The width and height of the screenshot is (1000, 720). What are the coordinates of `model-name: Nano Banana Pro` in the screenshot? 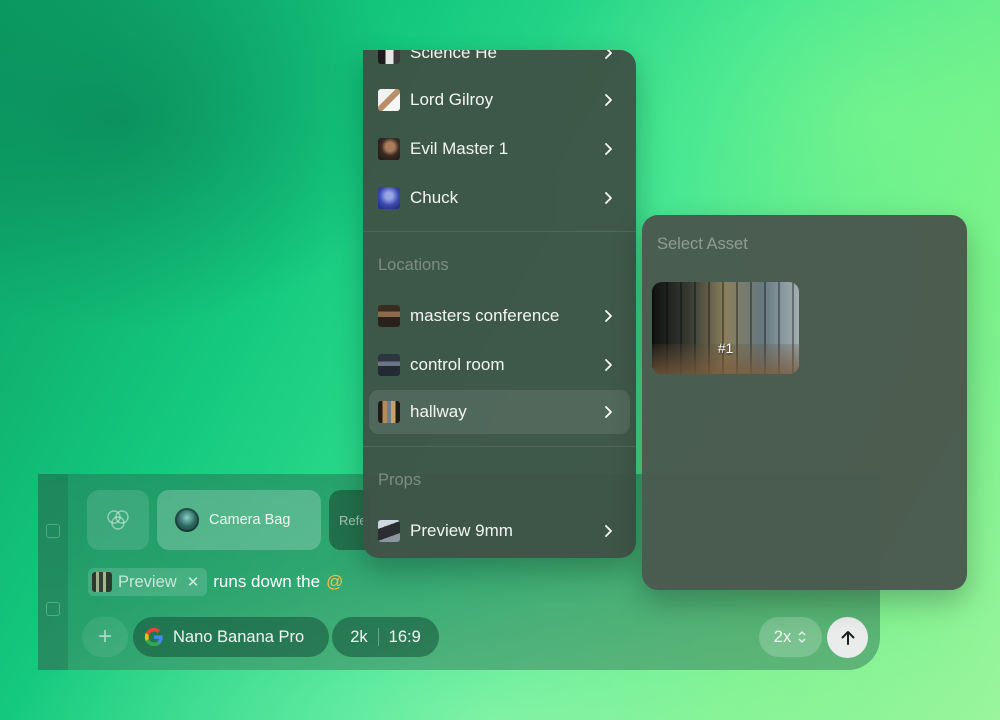 It's located at (239, 636).